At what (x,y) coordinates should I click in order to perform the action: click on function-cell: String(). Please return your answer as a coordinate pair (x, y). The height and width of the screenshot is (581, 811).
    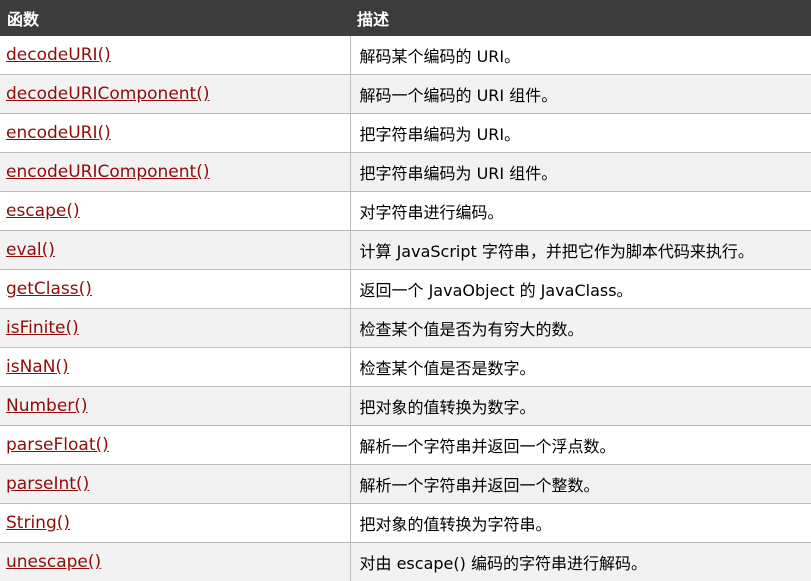
    Looking at the image, I should click on (175, 523).